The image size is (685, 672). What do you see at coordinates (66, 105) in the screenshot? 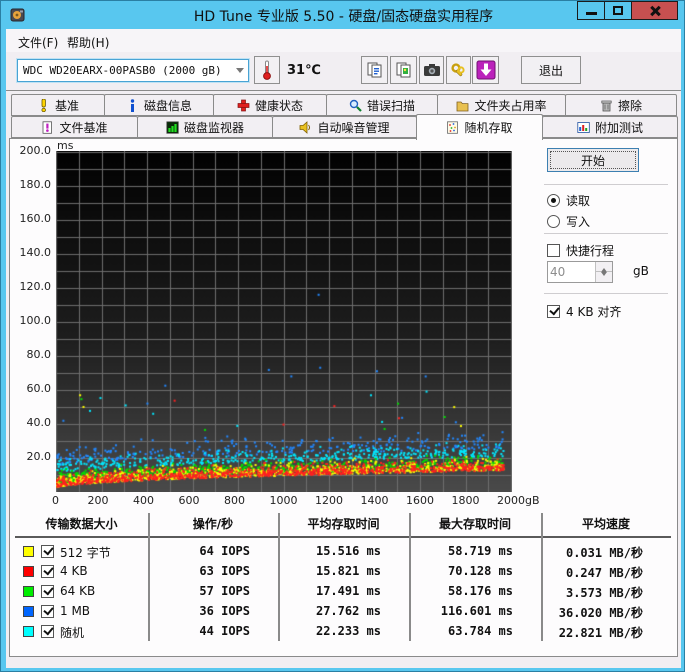
I see `tab-label: 基准` at bounding box center [66, 105].